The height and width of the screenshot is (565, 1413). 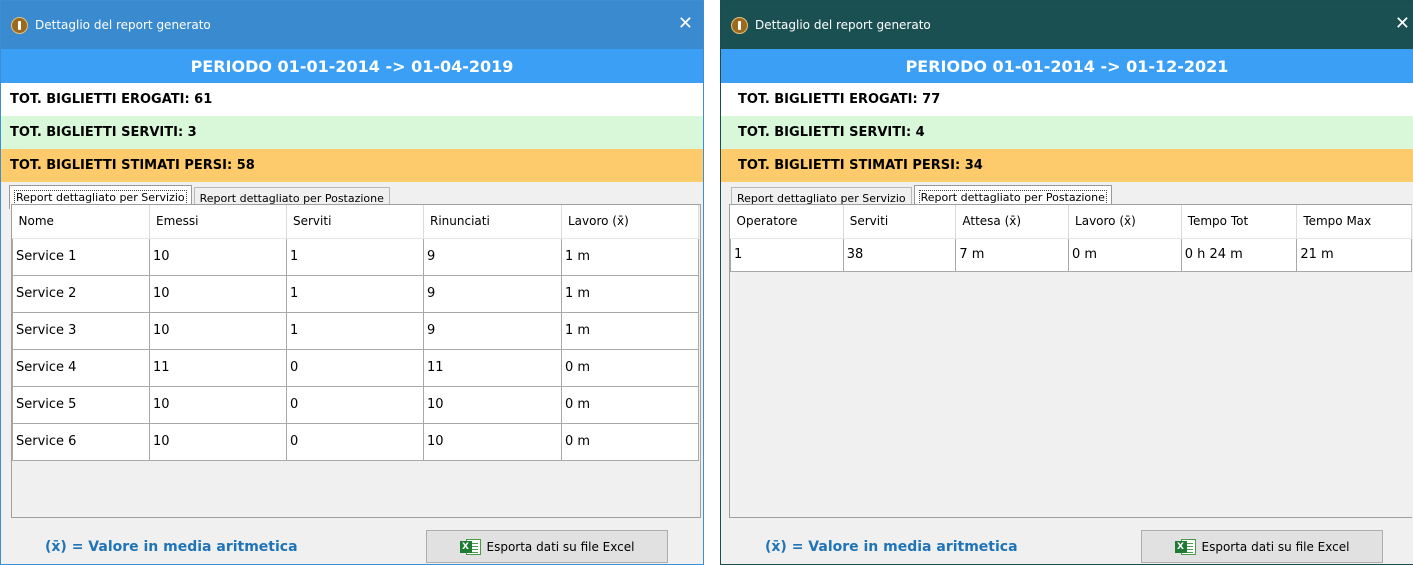 I want to click on table-cell: Service 5, so click(x=81, y=404).